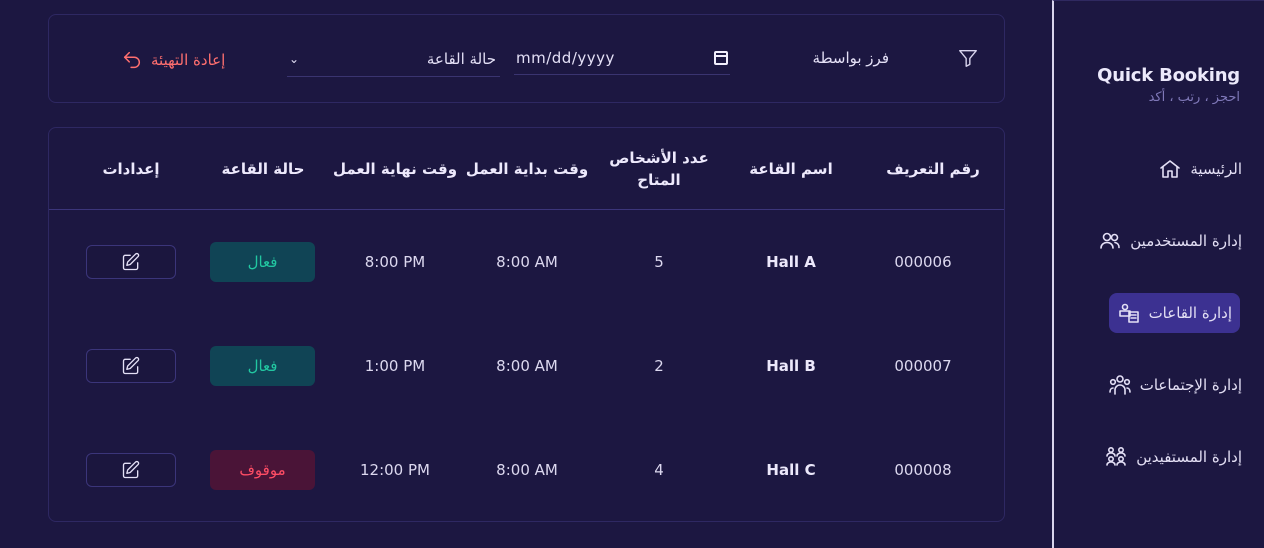  What do you see at coordinates (1189, 457) in the screenshot?
I see `sidebar-item-label: إدارة المستفيدين` at bounding box center [1189, 457].